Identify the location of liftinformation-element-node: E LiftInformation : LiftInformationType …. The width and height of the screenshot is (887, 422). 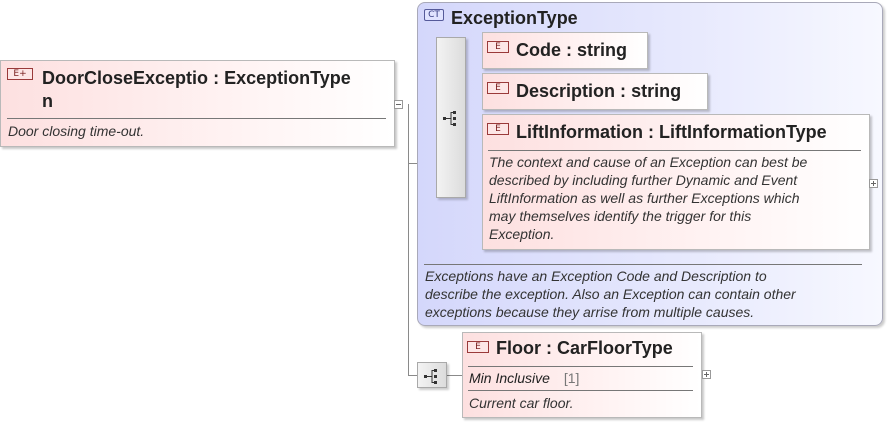
(676, 182).